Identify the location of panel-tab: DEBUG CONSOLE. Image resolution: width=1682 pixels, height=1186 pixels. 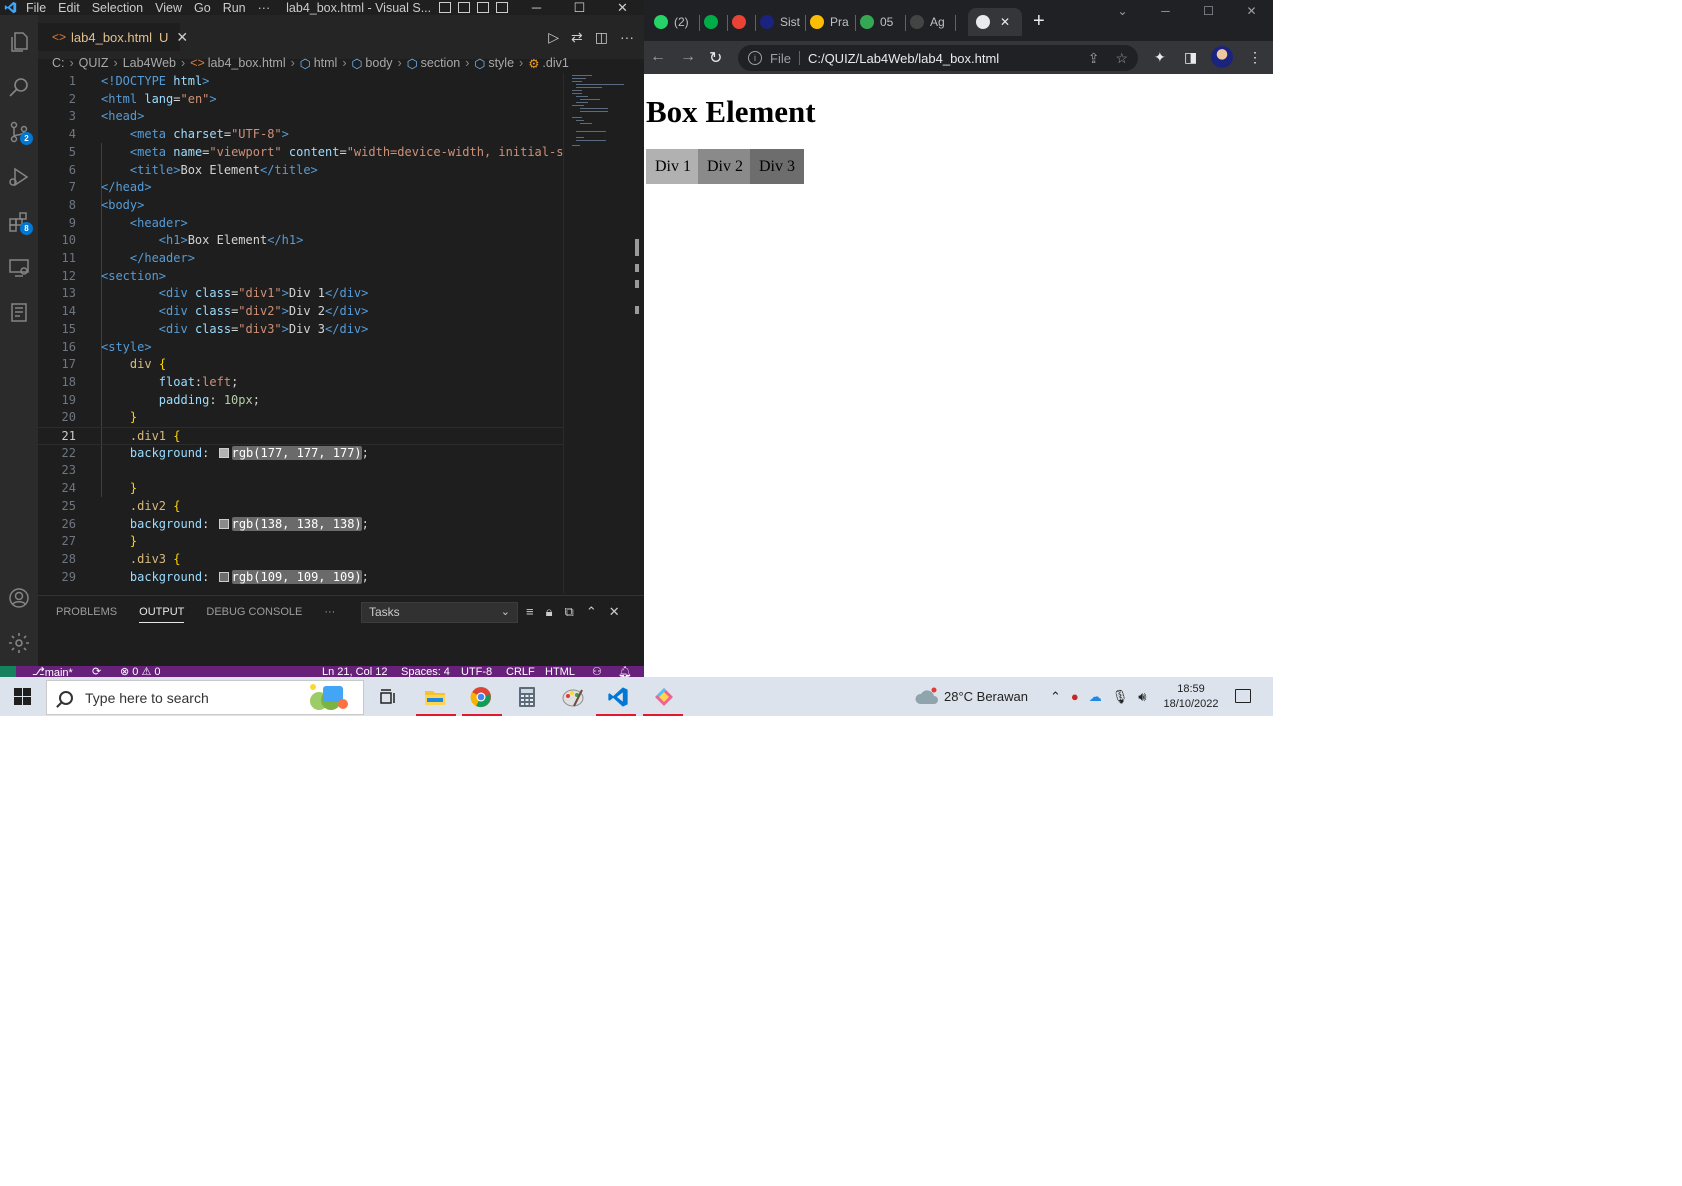
(254, 614).